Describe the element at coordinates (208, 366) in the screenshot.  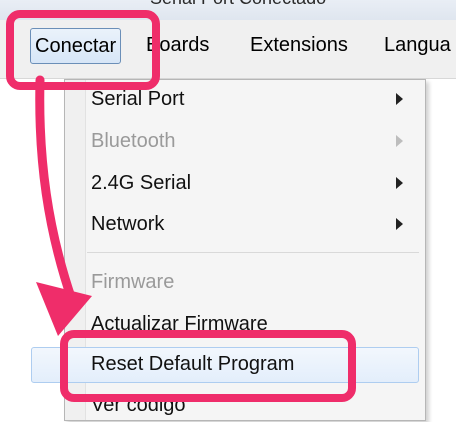
I see `annotation-box-reset-default-program` at that location.